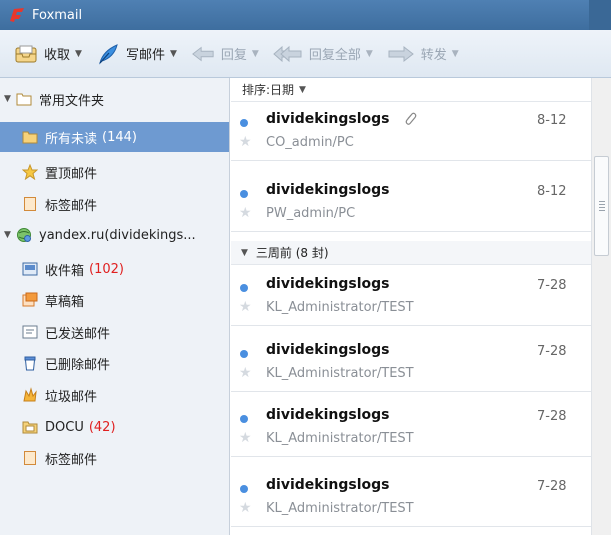 Image resolution: width=611 pixels, height=535 pixels. What do you see at coordinates (71, 174) in the screenshot?
I see `folder-pinned-label: 置顶邮件` at bounding box center [71, 174].